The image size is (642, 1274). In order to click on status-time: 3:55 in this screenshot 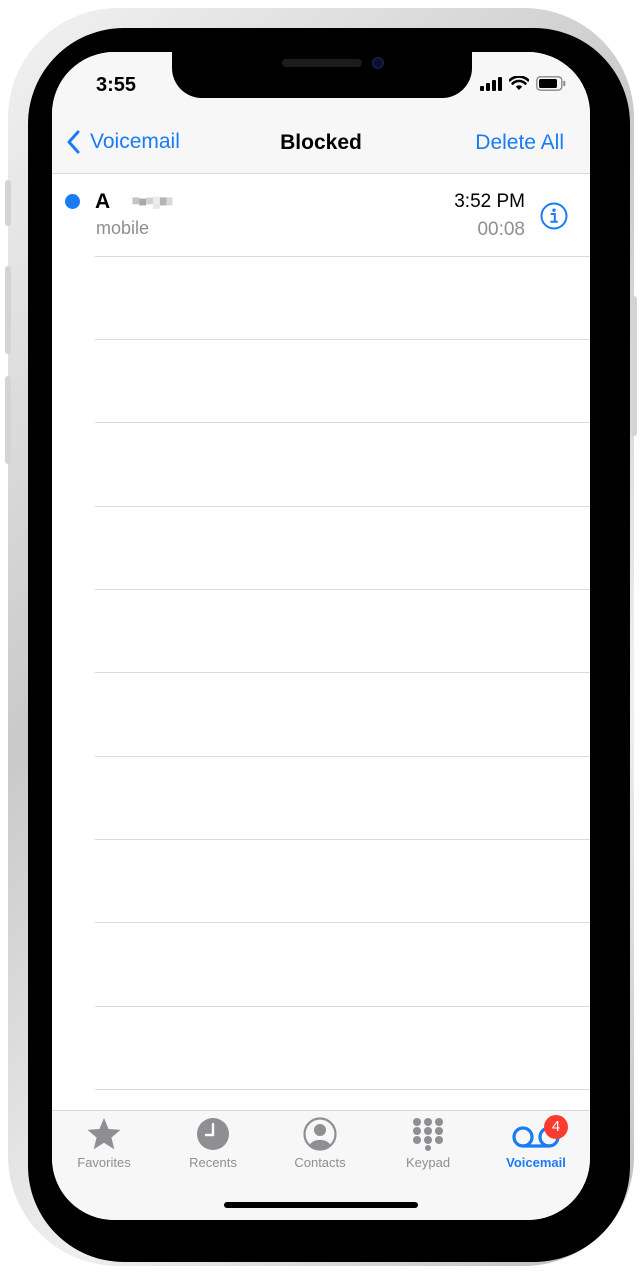, I will do `click(116, 85)`.